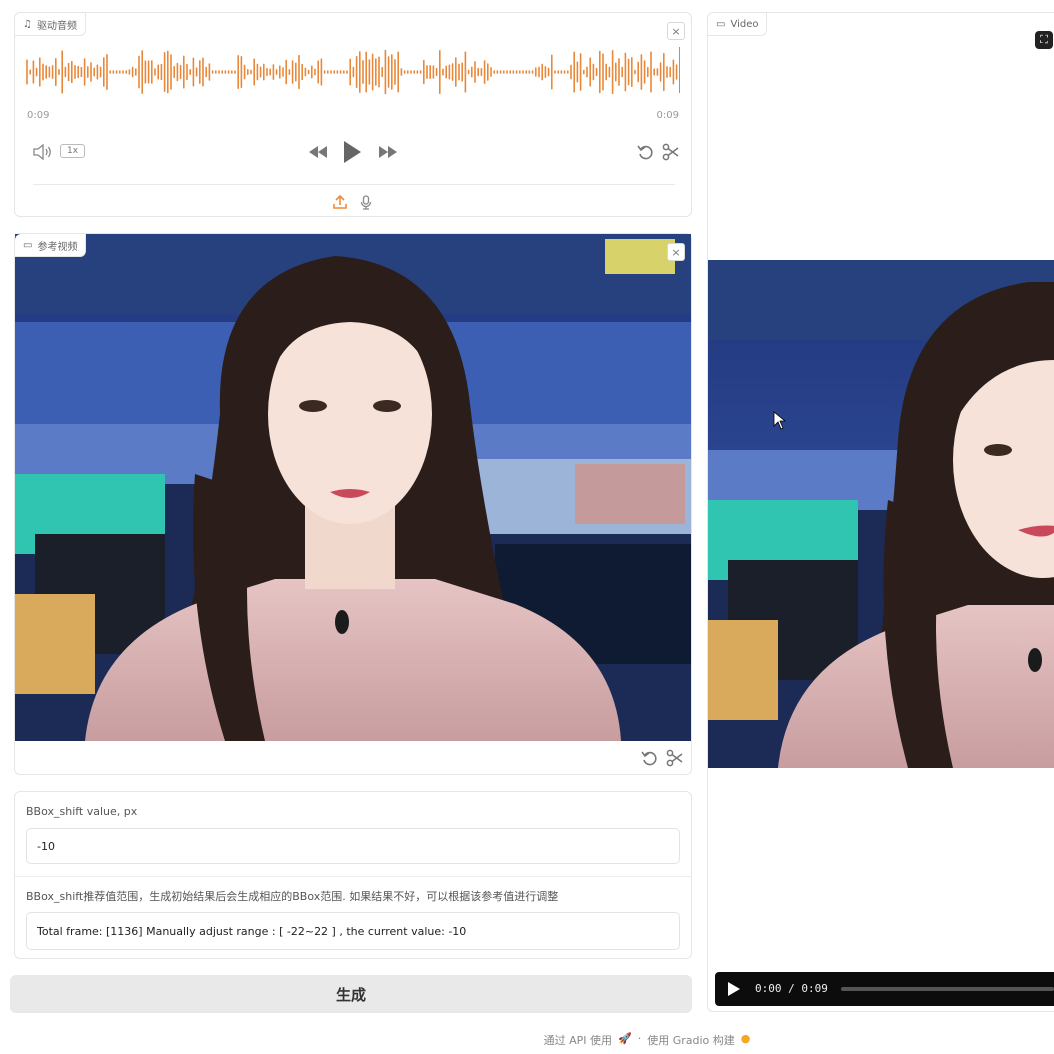  I want to click on output-video-label-tag: ▭ Video, so click(738, 24).